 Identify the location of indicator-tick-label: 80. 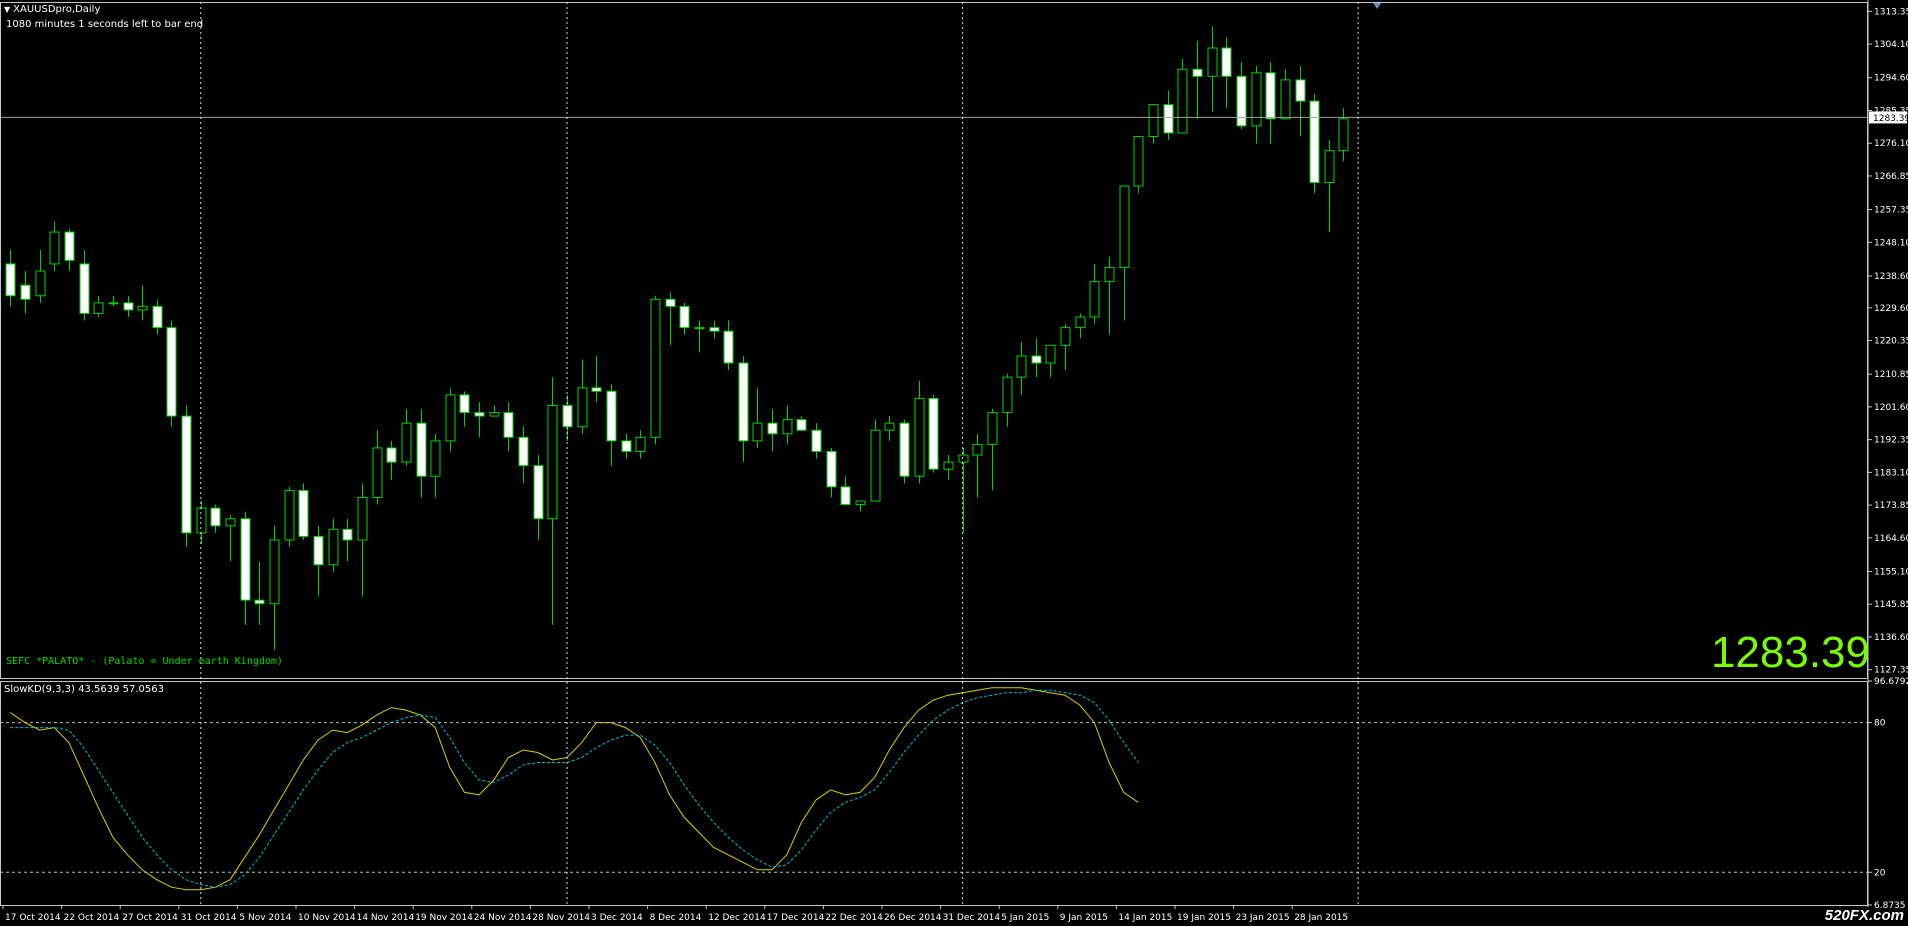
(1880, 724).